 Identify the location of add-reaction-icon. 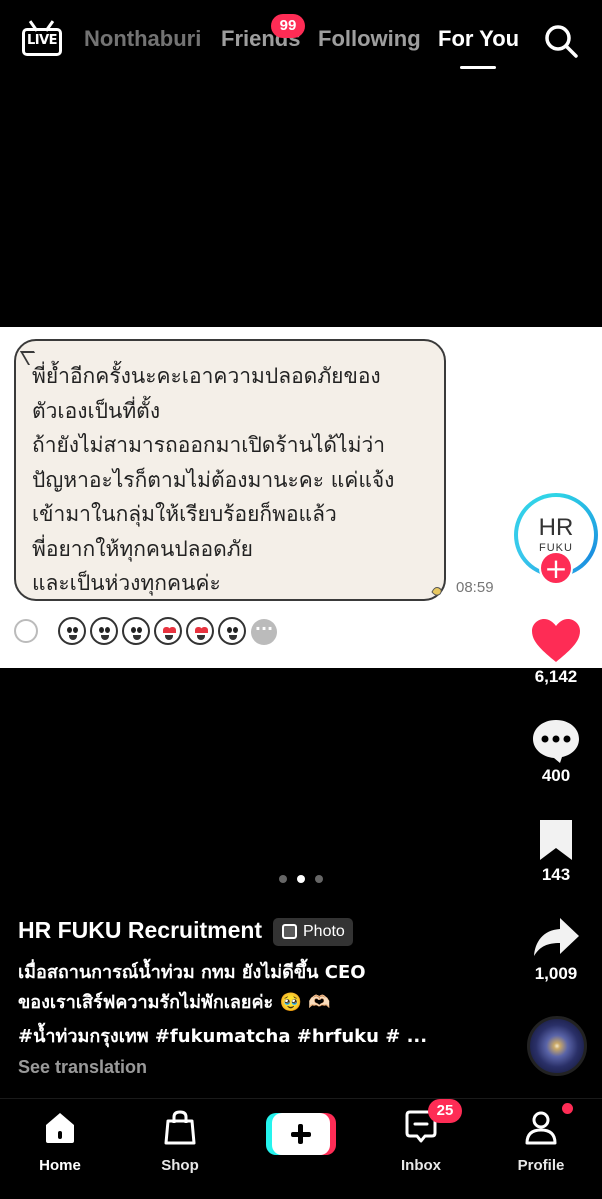
(26, 631).